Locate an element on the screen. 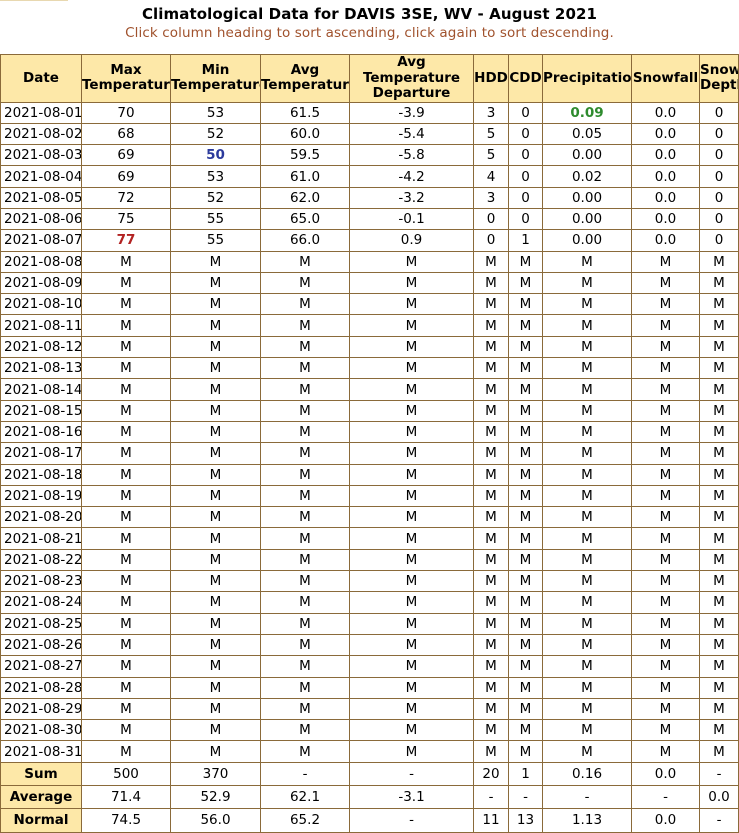 The image size is (739, 833). column-header-label: Date is located at coordinates (41, 77).